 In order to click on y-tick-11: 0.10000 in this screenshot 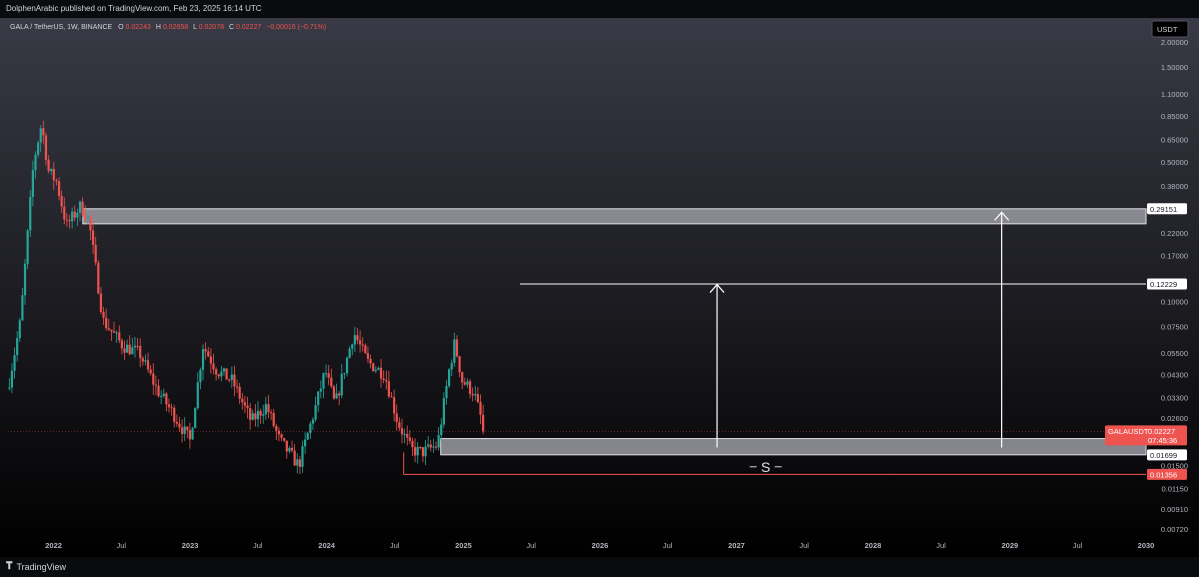, I will do `click(1174, 301)`.